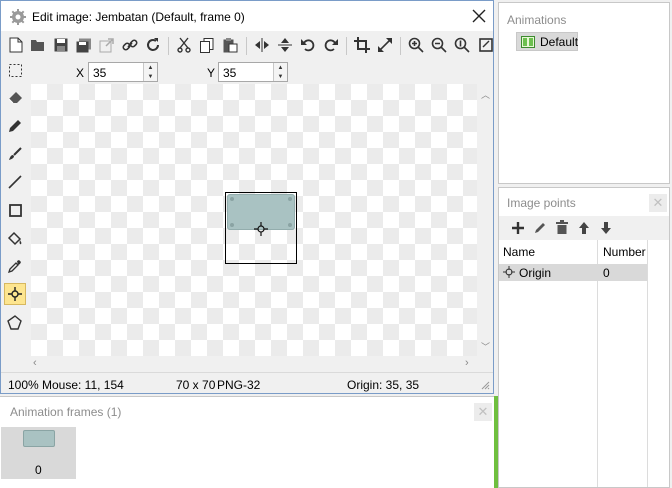 The image size is (672, 488). I want to click on open-icon, so click(38, 45).